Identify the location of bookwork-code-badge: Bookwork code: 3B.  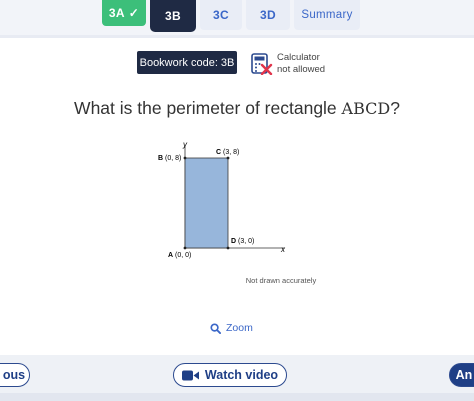
(187, 62).